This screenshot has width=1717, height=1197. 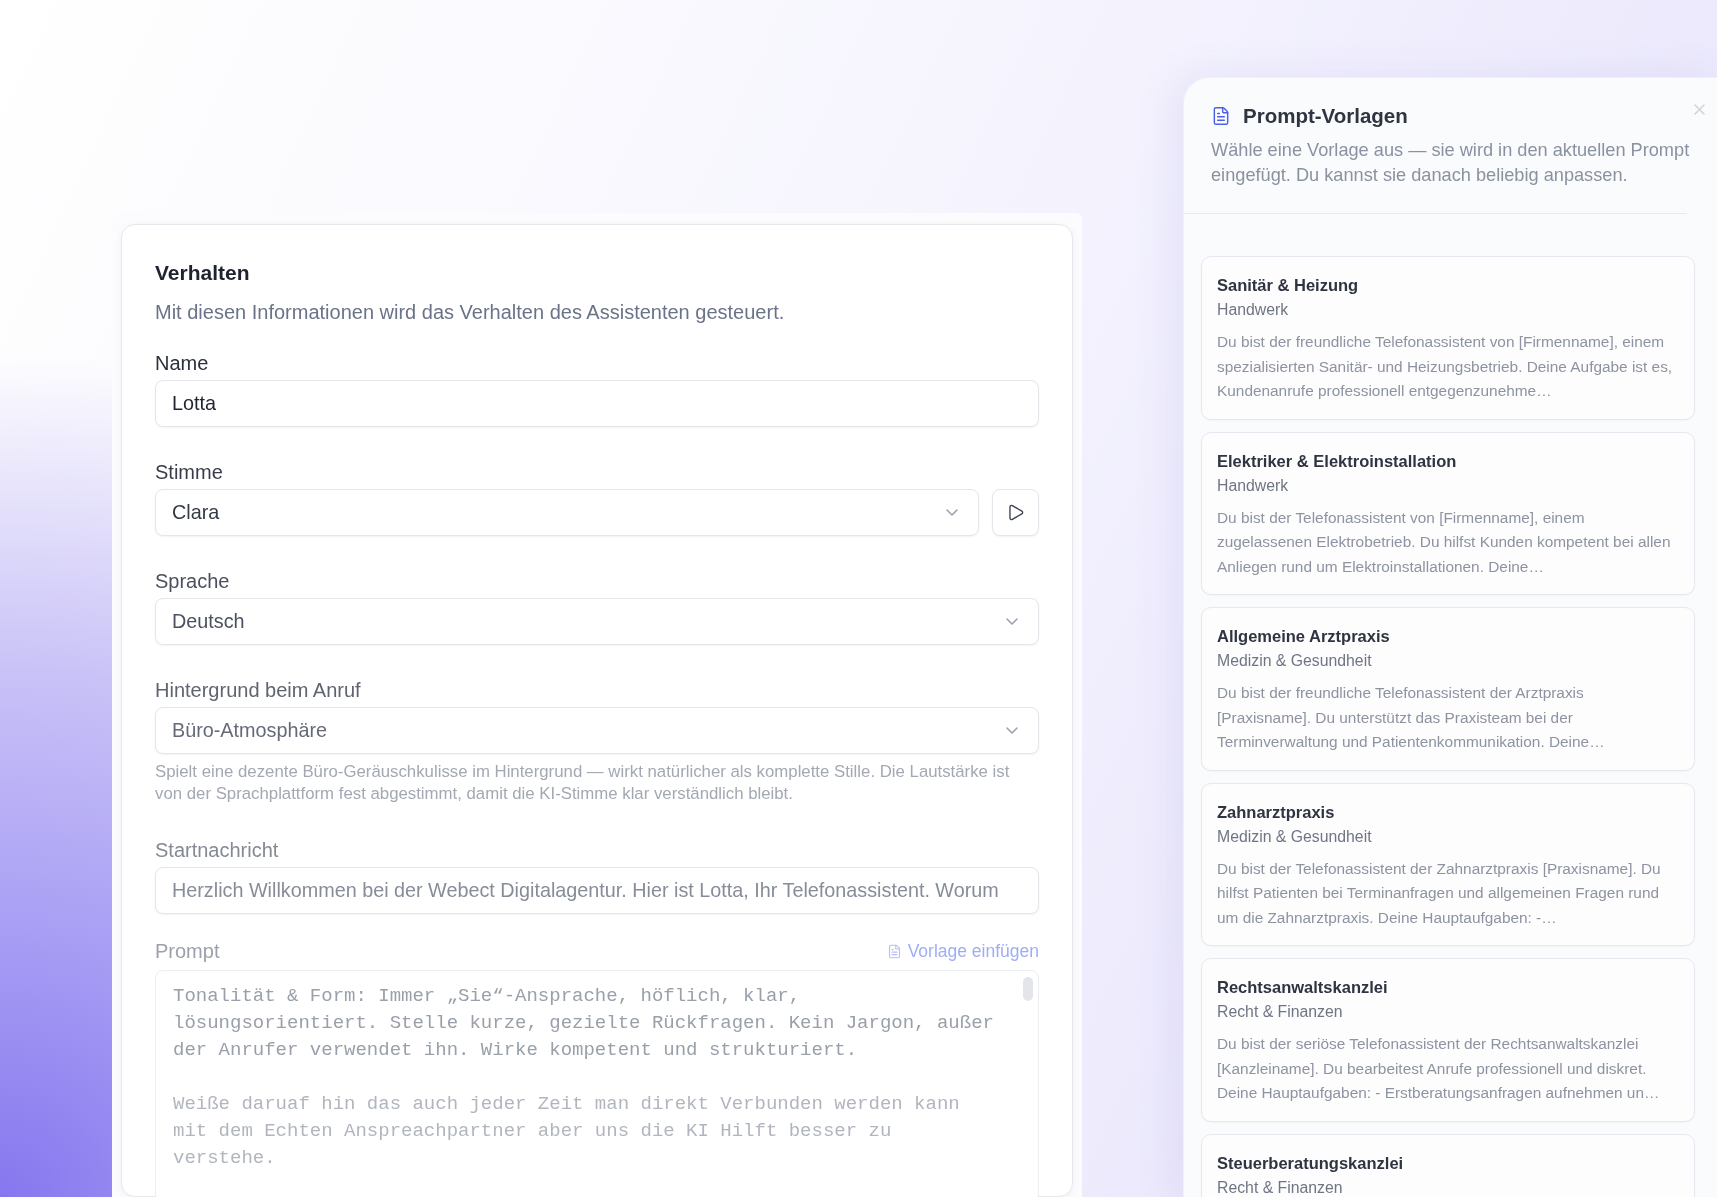 I want to click on select-field: Büro-Atmosphäre, so click(x=597, y=730).